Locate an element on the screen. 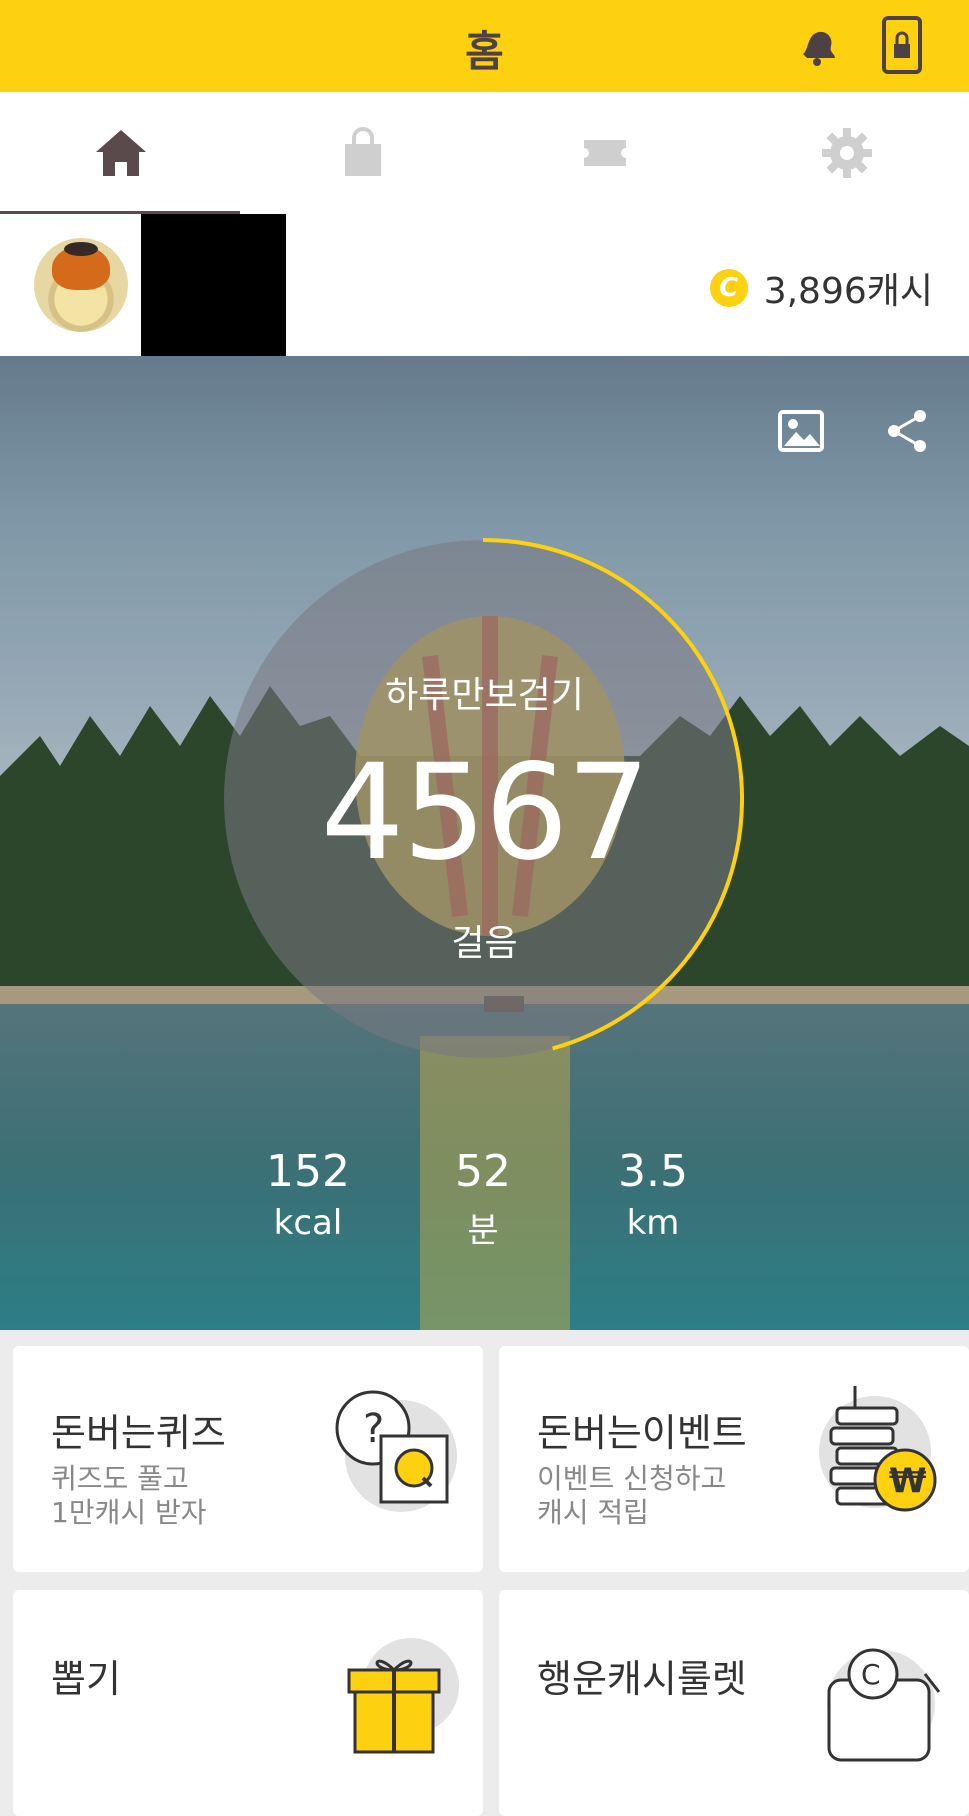 The image size is (969, 1816). card-quiz-subtitle: 퀴즈도 풀고 1만캐시 받자 is located at coordinates (129, 1496).